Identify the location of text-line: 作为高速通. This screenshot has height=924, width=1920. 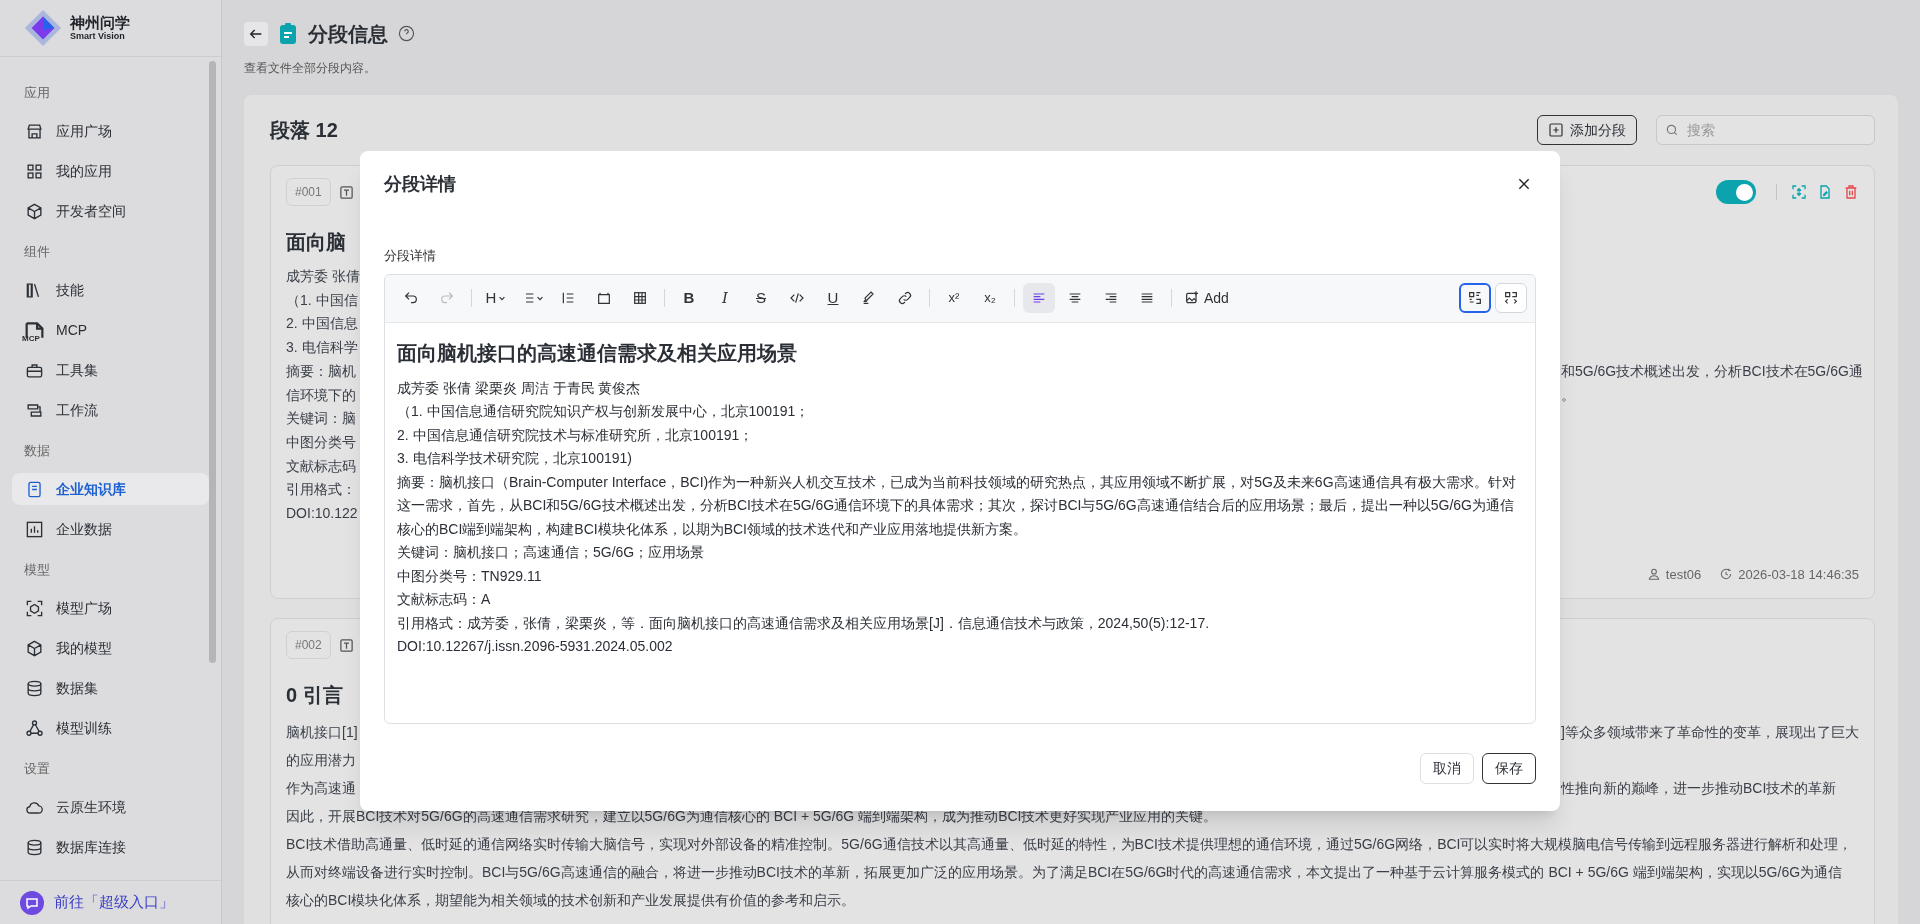
(321, 788).